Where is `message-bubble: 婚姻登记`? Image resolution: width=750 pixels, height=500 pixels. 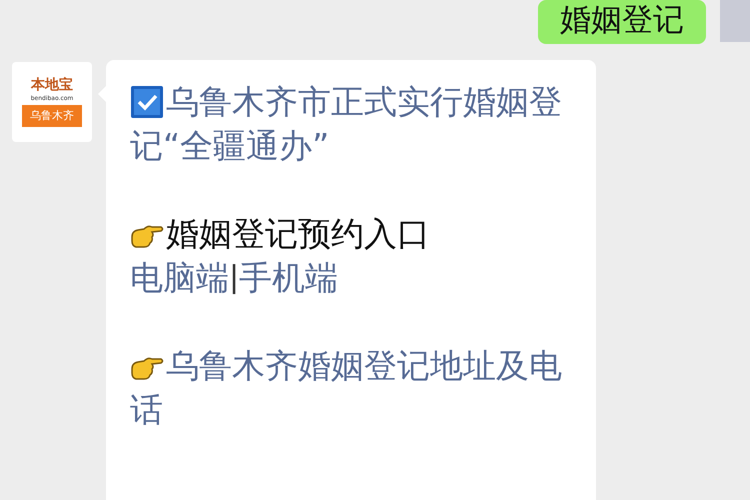 message-bubble: 婚姻登记 is located at coordinates (622, 22).